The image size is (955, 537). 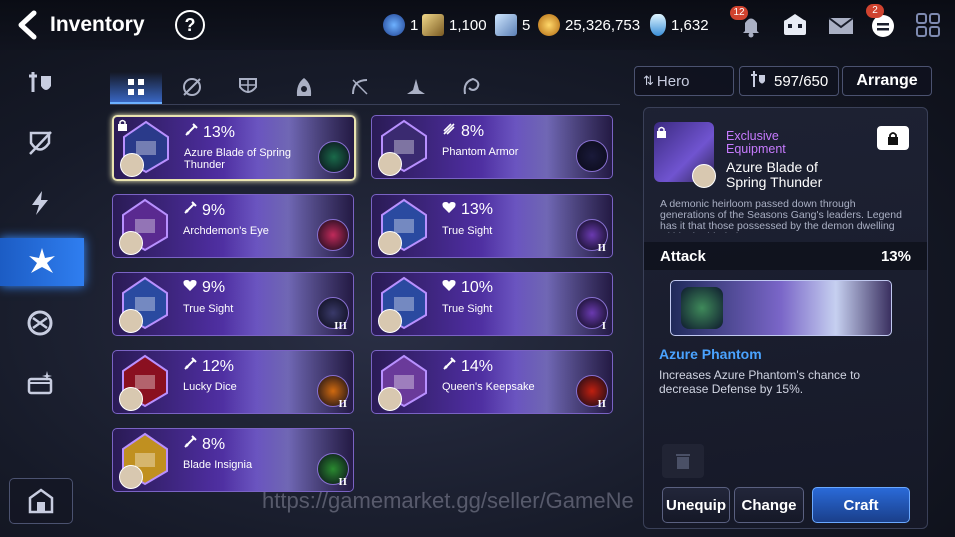 What do you see at coordinates (40, 323) in the screenshot?
I see `nav-materials-icon` at bounding box center [40, 323].